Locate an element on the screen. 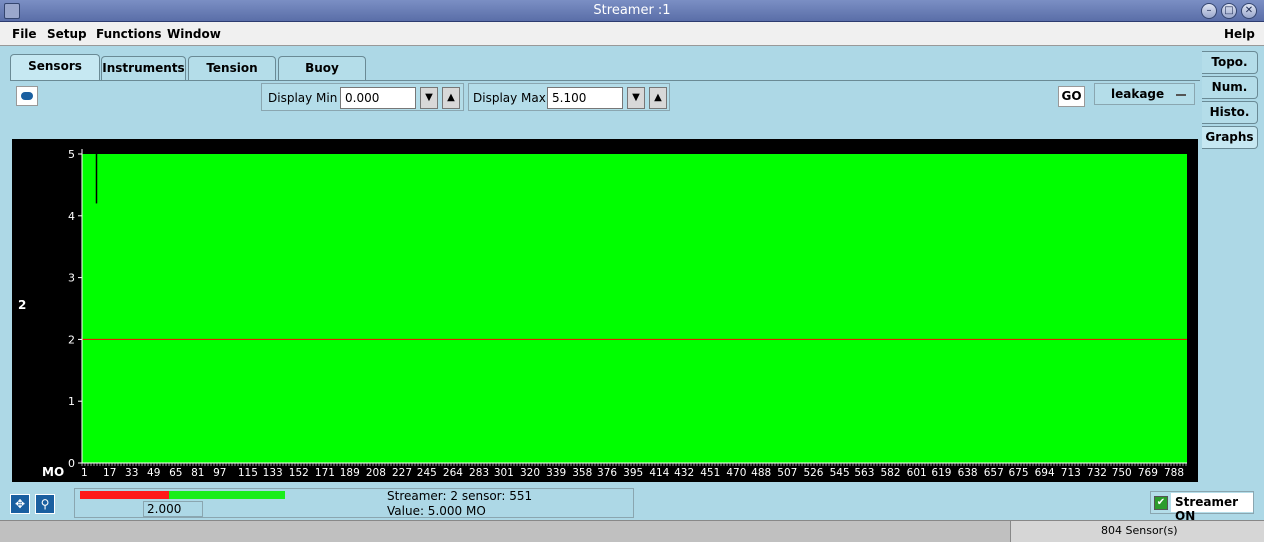 The height and width of the screenshot is (542, 1264). x-tick-label: 339 is located at coordinates (556, 473).